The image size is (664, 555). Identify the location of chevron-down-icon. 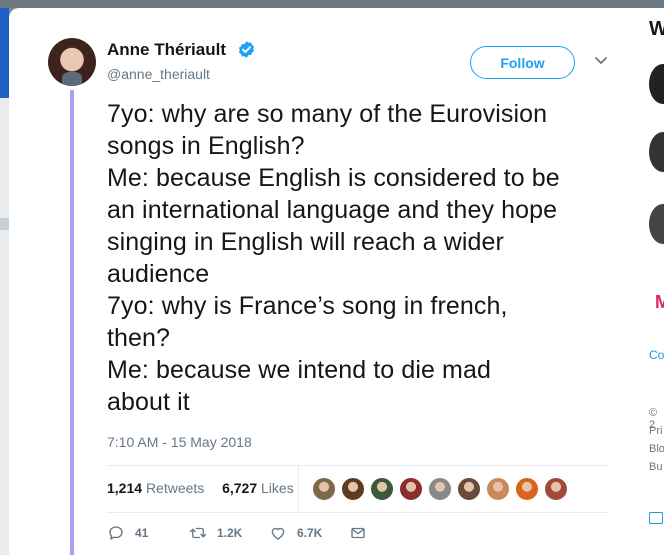
(601, 61).